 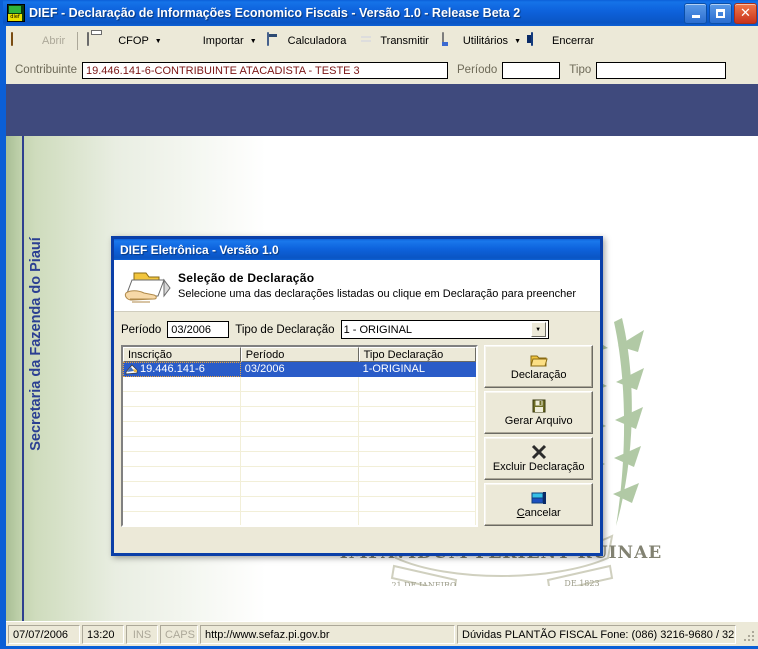 I want to click on printer-icon, so click(x=96, y=40).